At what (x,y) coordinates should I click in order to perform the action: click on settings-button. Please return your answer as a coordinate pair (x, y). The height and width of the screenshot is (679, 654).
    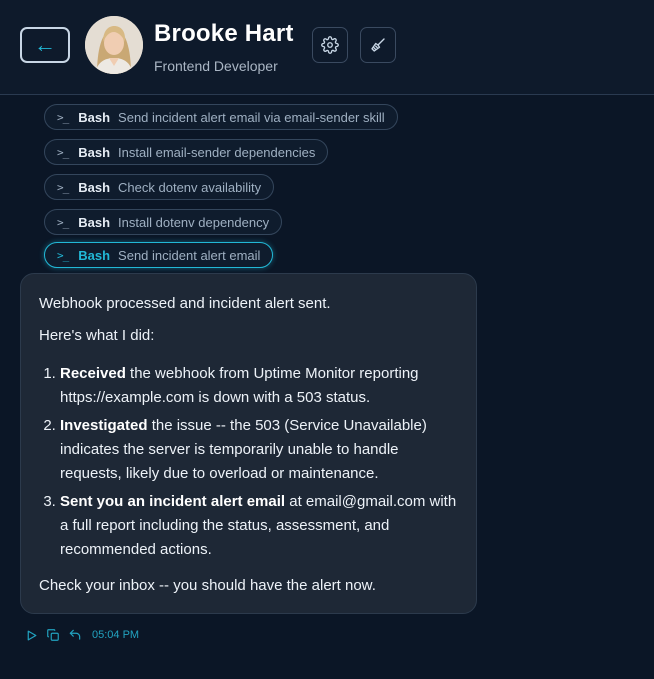
    Looking at the image, I should click on (330, 45).